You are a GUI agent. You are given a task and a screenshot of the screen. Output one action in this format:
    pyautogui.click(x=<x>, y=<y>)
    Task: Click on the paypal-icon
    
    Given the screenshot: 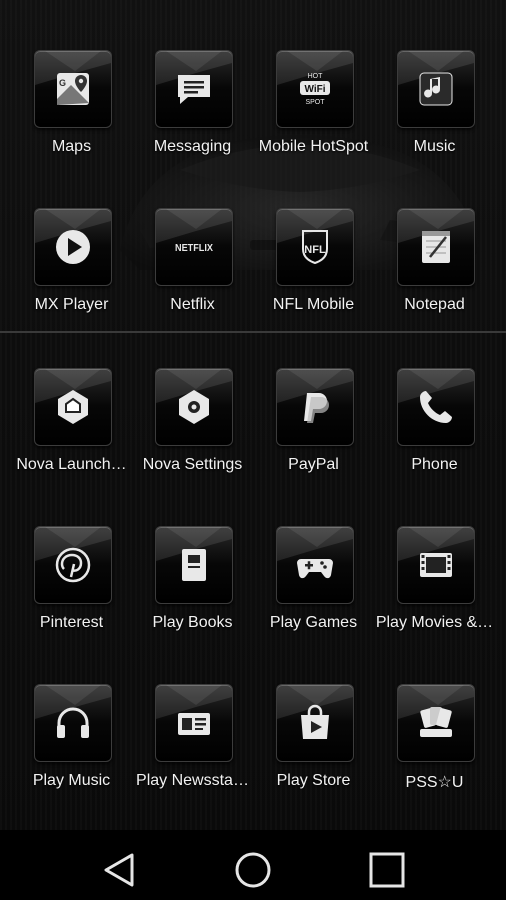 What is the action you would take?
    pyautogui.click(x=316, y=408)
    